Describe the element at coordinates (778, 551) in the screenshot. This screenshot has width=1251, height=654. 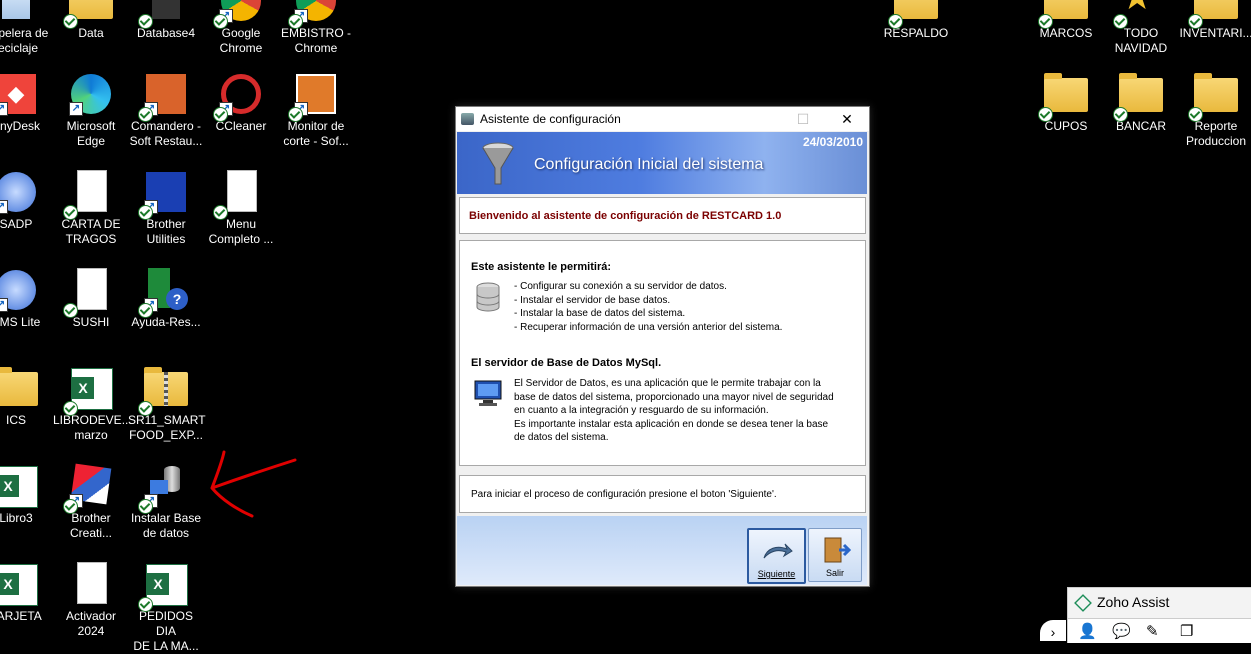
I see `forward-arrow-icon` at that location.